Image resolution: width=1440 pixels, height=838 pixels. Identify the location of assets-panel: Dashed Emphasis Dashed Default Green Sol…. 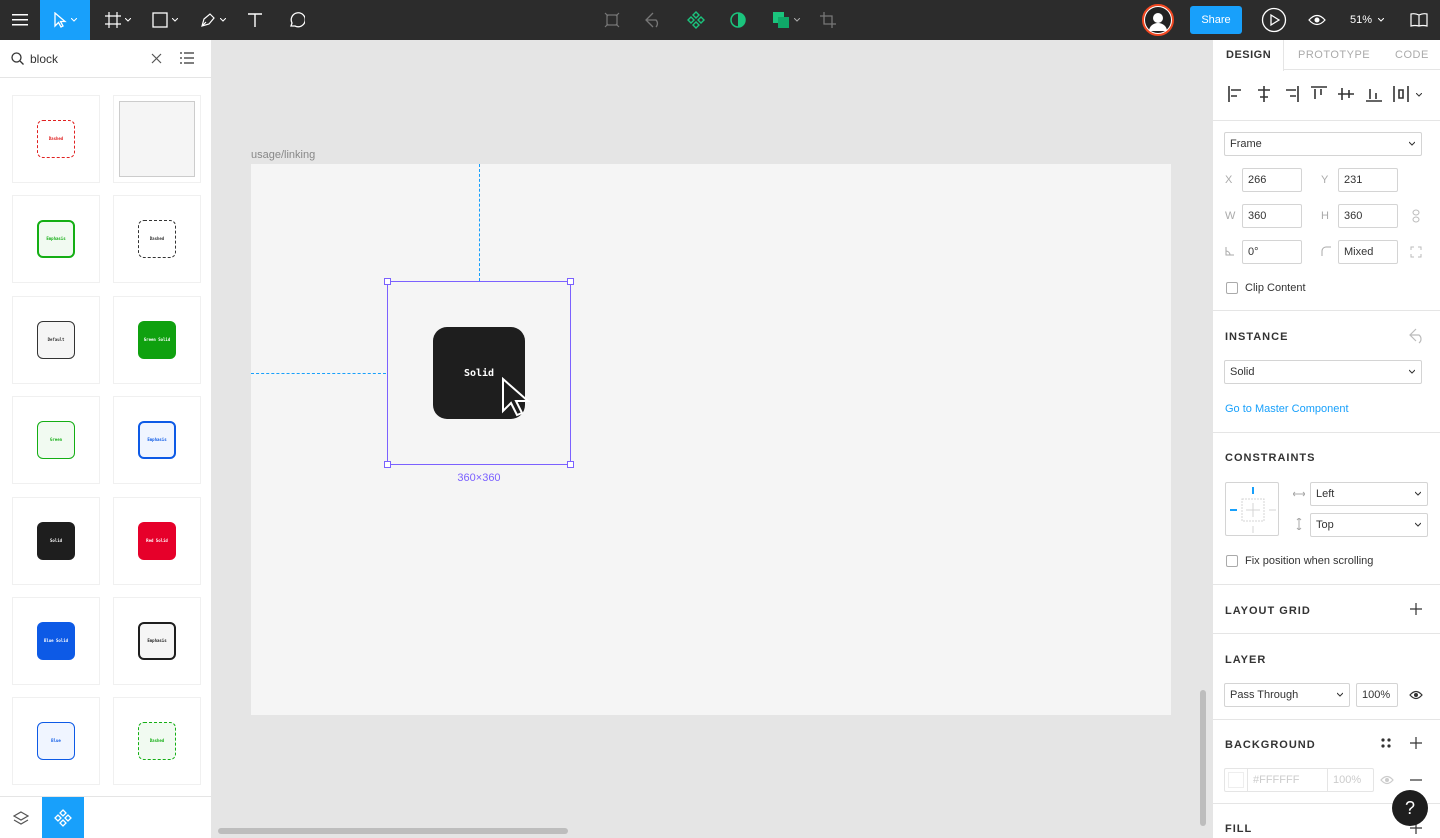
(106, 439).